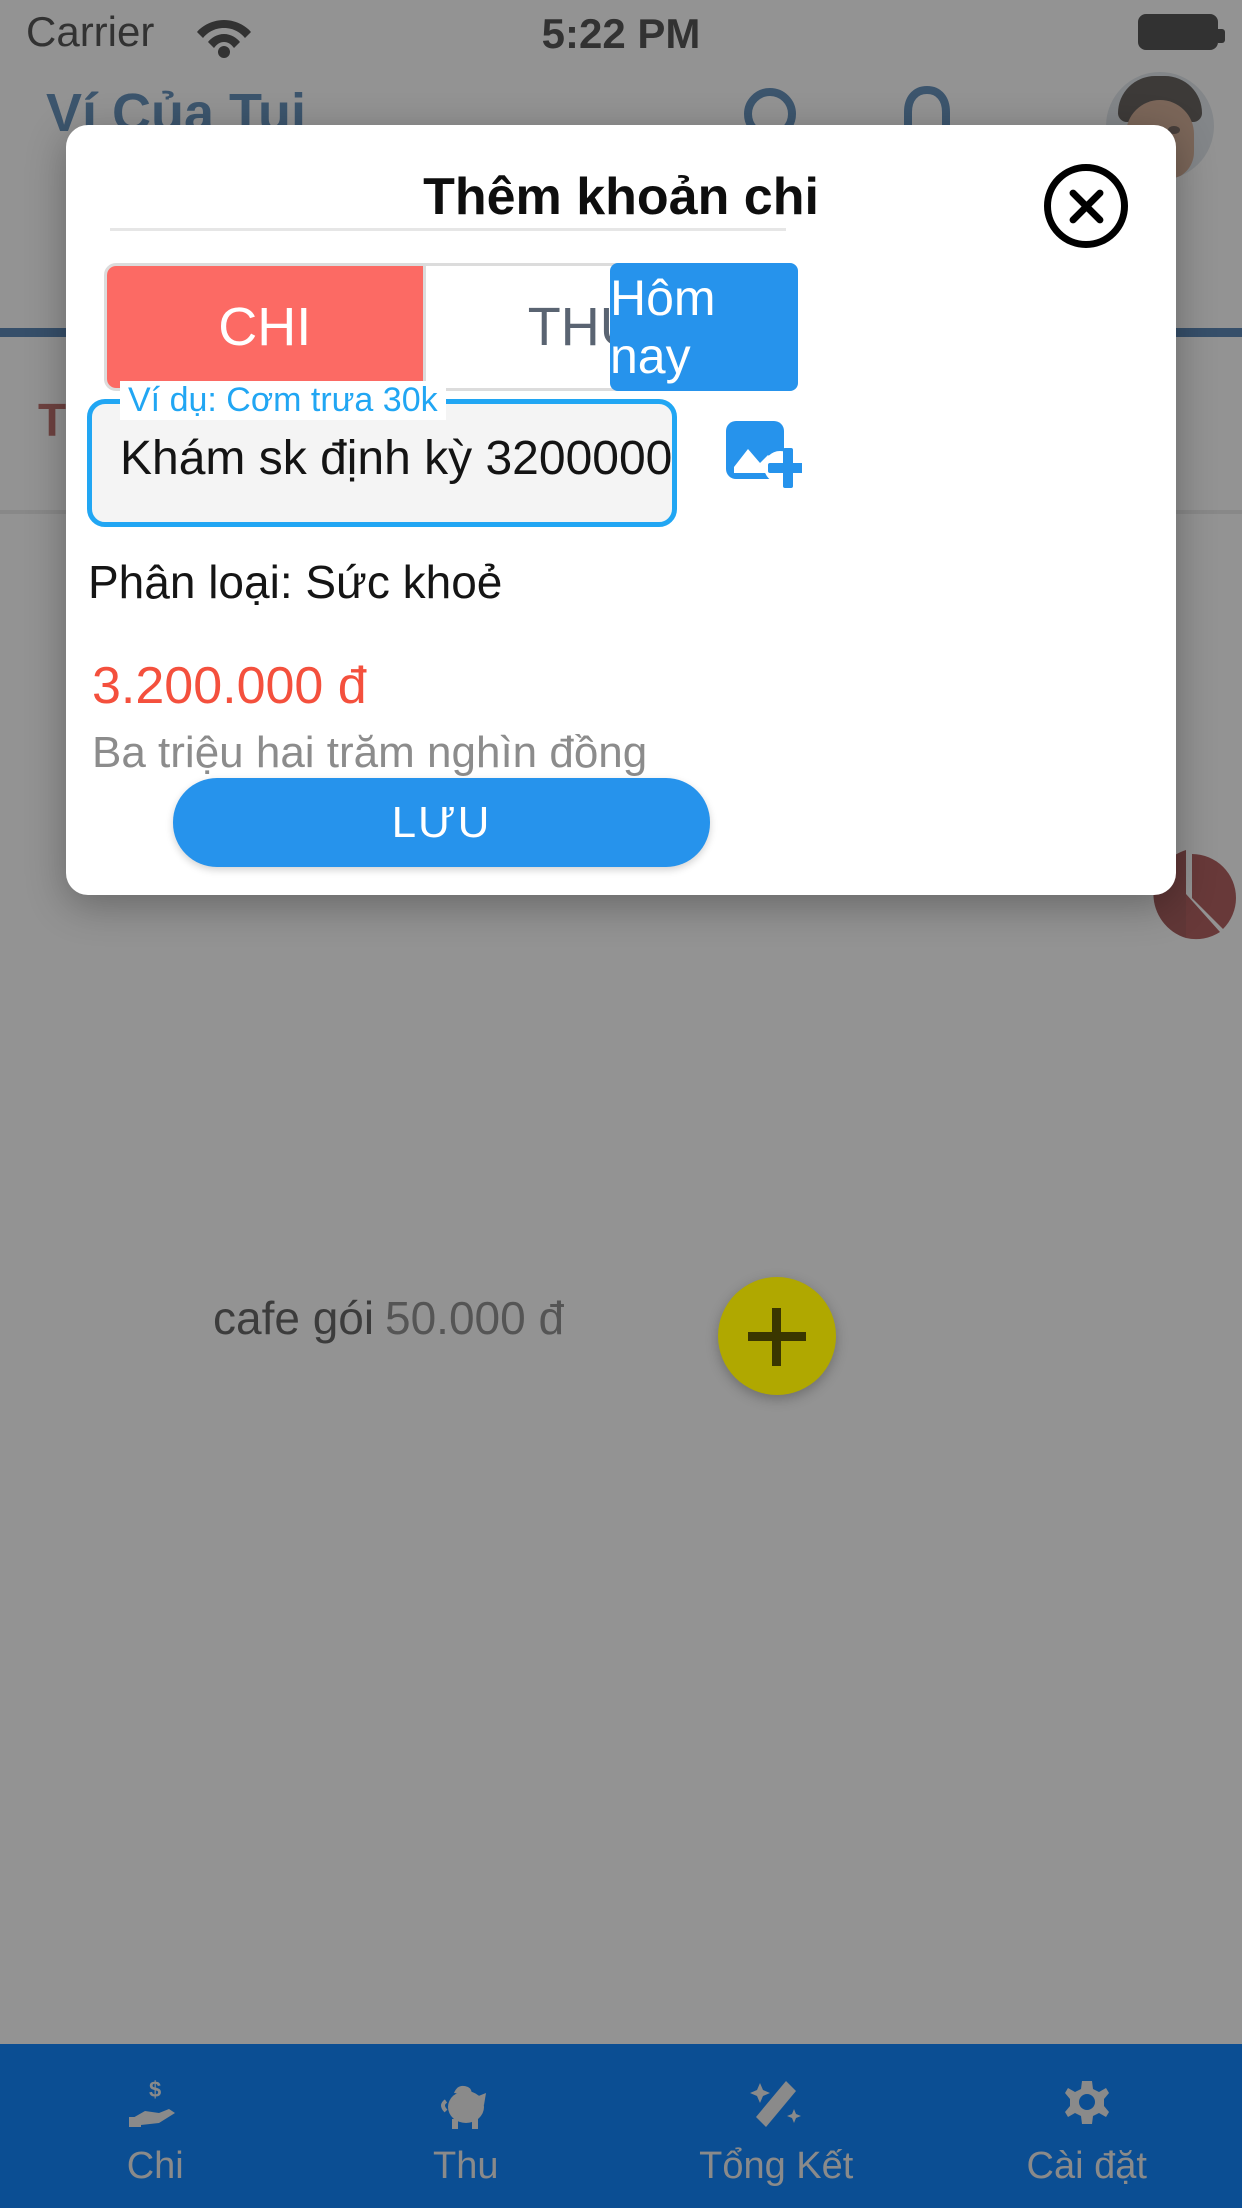 The width and height of the screenshot is (1242, 2208). Describe the element at coordinates (466, 2165) in the screenshot. I see `nav-label-thu: Thu` at that location.